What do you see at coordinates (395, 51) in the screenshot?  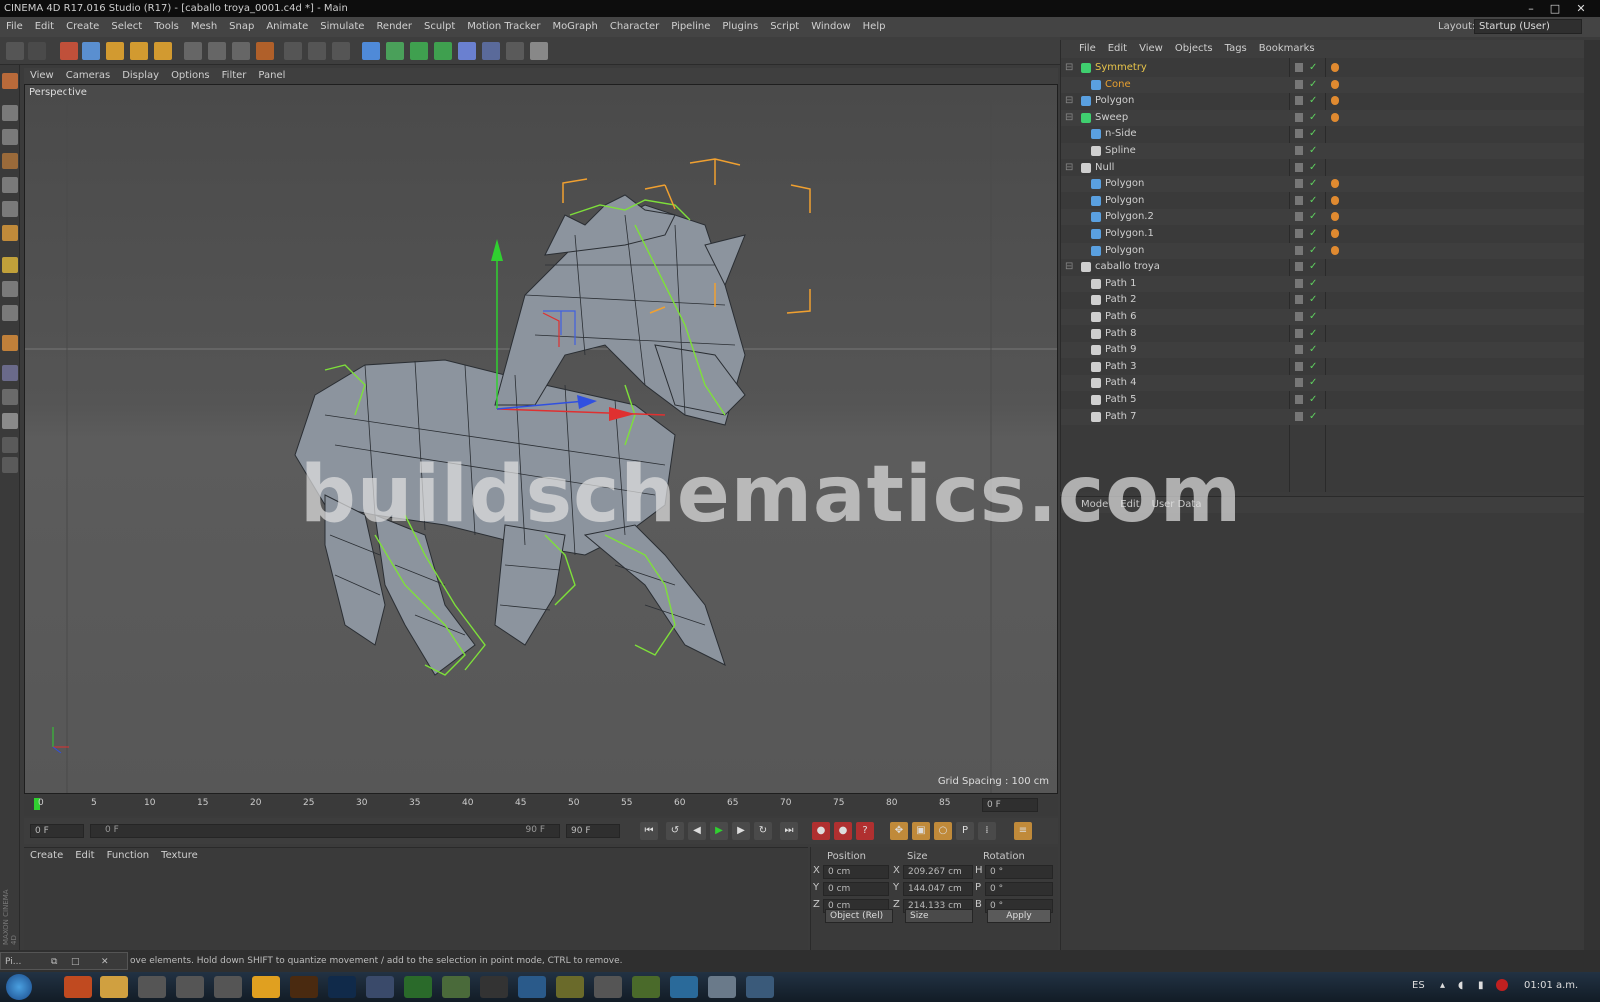 I see `pen-spline-icon` at bounding box center [395, 51].